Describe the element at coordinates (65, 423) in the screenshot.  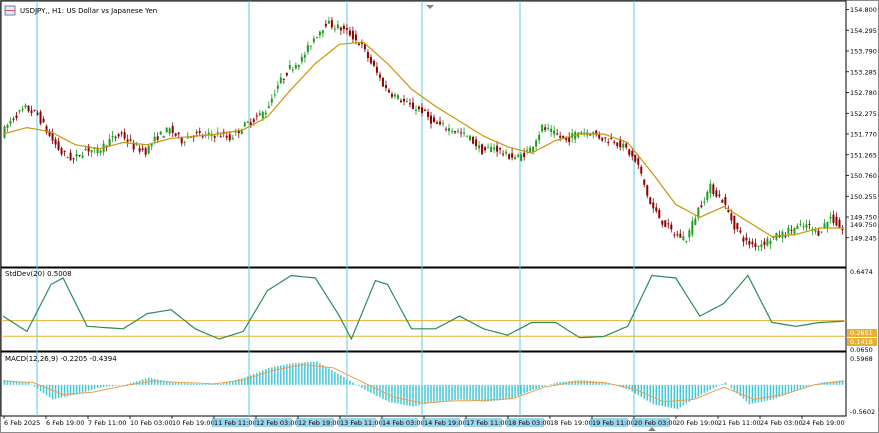
I see `time-tick-label: 6 Feb 19:00` at that location.